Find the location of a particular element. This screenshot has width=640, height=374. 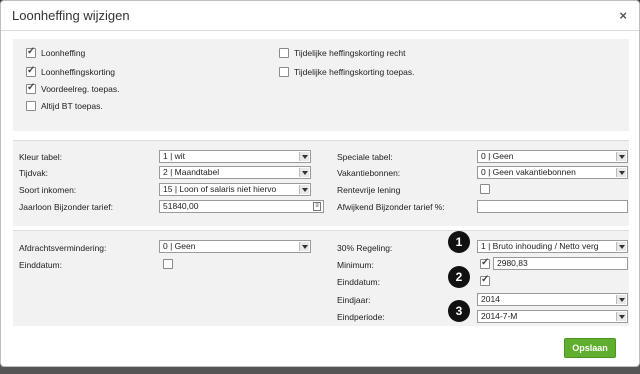

tijdelijke-toepas-label: Tijdelijke heffingskorting toepas. is located at coordinates (354, 72).